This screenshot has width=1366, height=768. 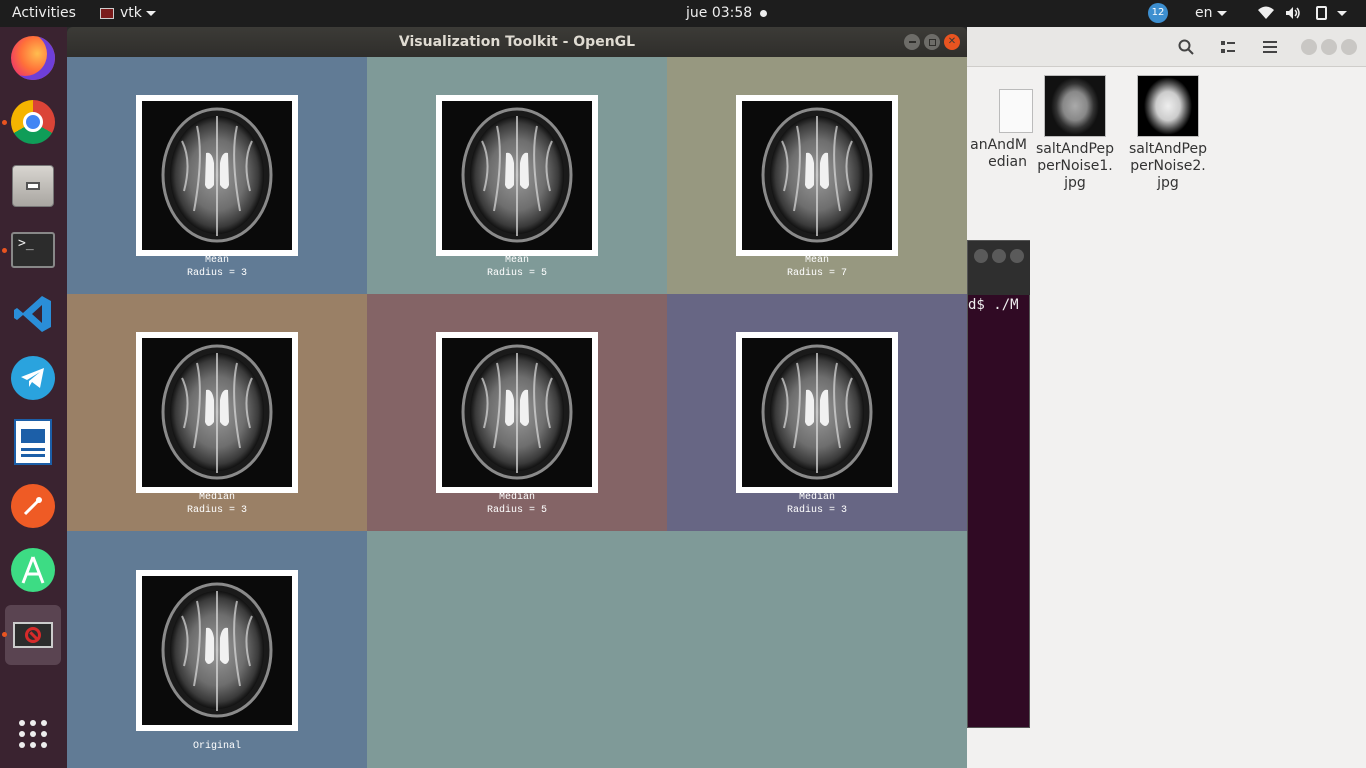 What do you see at coordinates (131, 13) in the screenshot?
I see `app-menu-label: vtk` at bounding box center [131, 13].